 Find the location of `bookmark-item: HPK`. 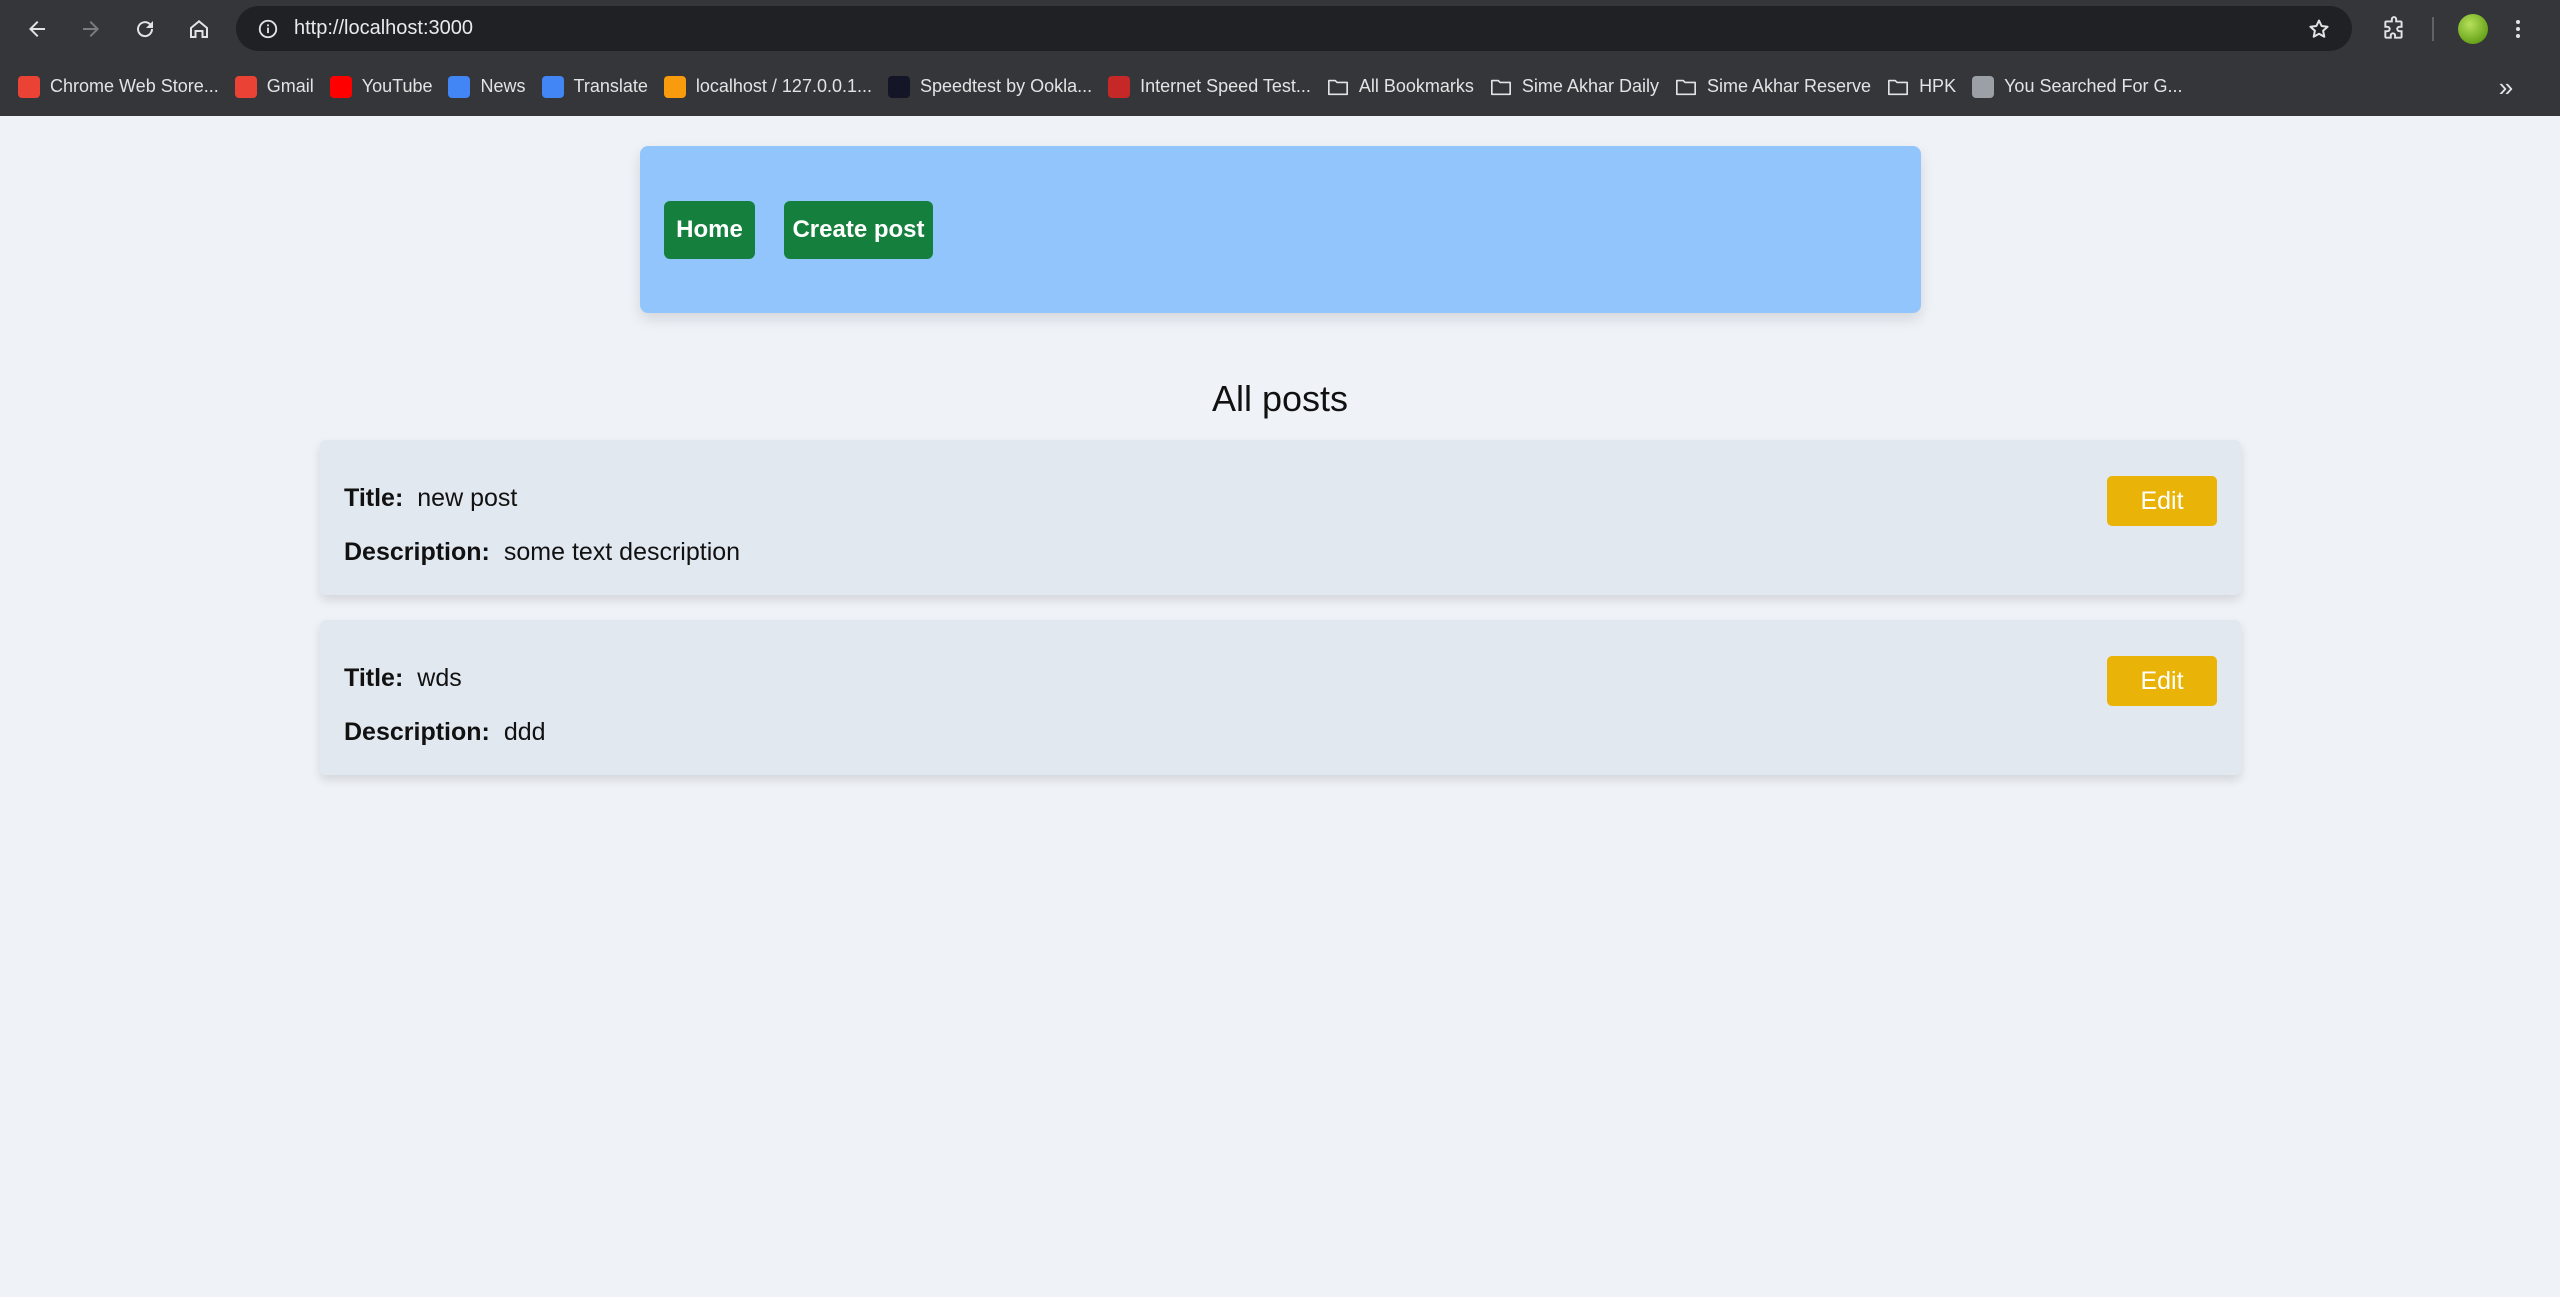

bookmark-item: HPK is located at coordinates (1925, 87).